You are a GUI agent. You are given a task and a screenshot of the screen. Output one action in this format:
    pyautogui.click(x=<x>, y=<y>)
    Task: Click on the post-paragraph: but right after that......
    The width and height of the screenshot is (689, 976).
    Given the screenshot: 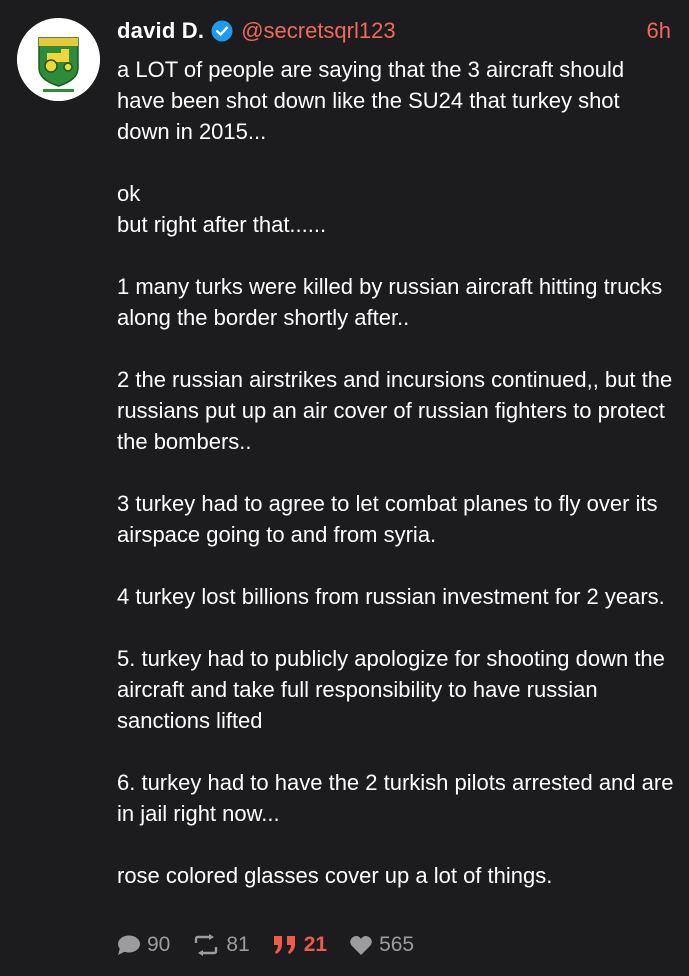 What is the action you would take?
    pyautogui.click(x=222, y=224)
    